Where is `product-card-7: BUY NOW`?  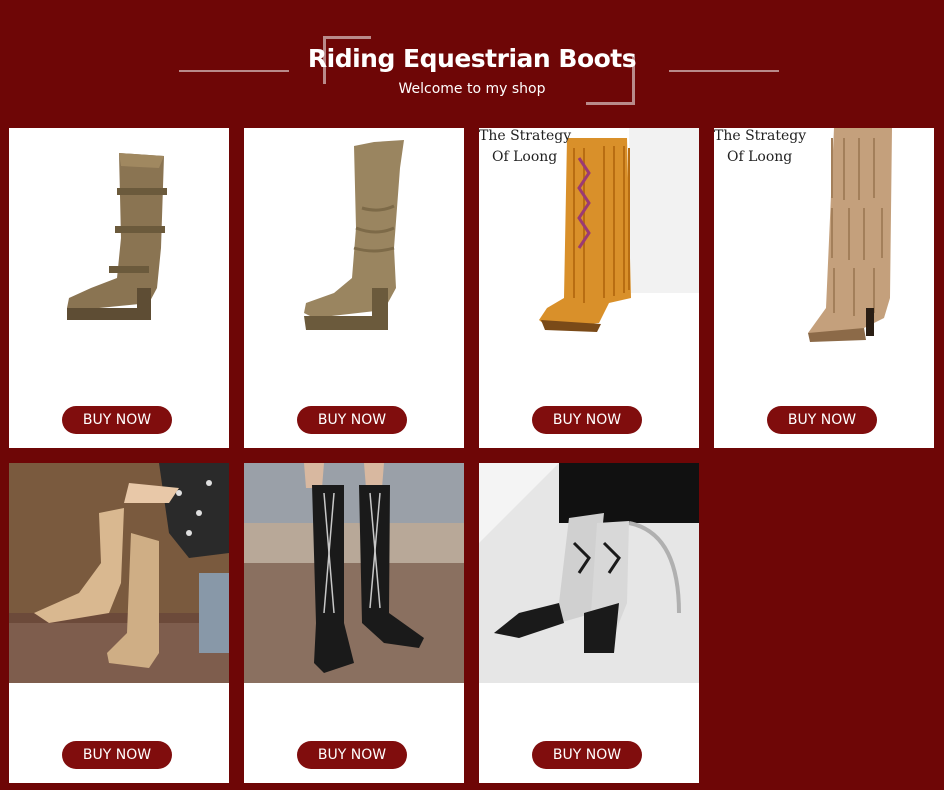 product-card-7: BUY NOW is located at coordinates (589, 623).